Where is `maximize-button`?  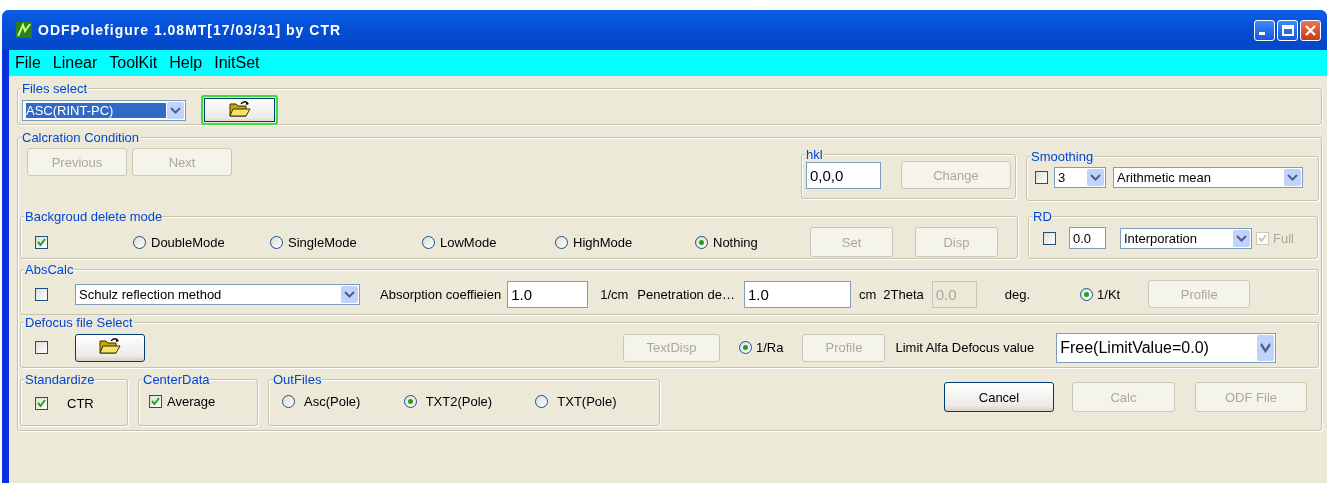 maximize-button is located at coordinates (1287, 30).